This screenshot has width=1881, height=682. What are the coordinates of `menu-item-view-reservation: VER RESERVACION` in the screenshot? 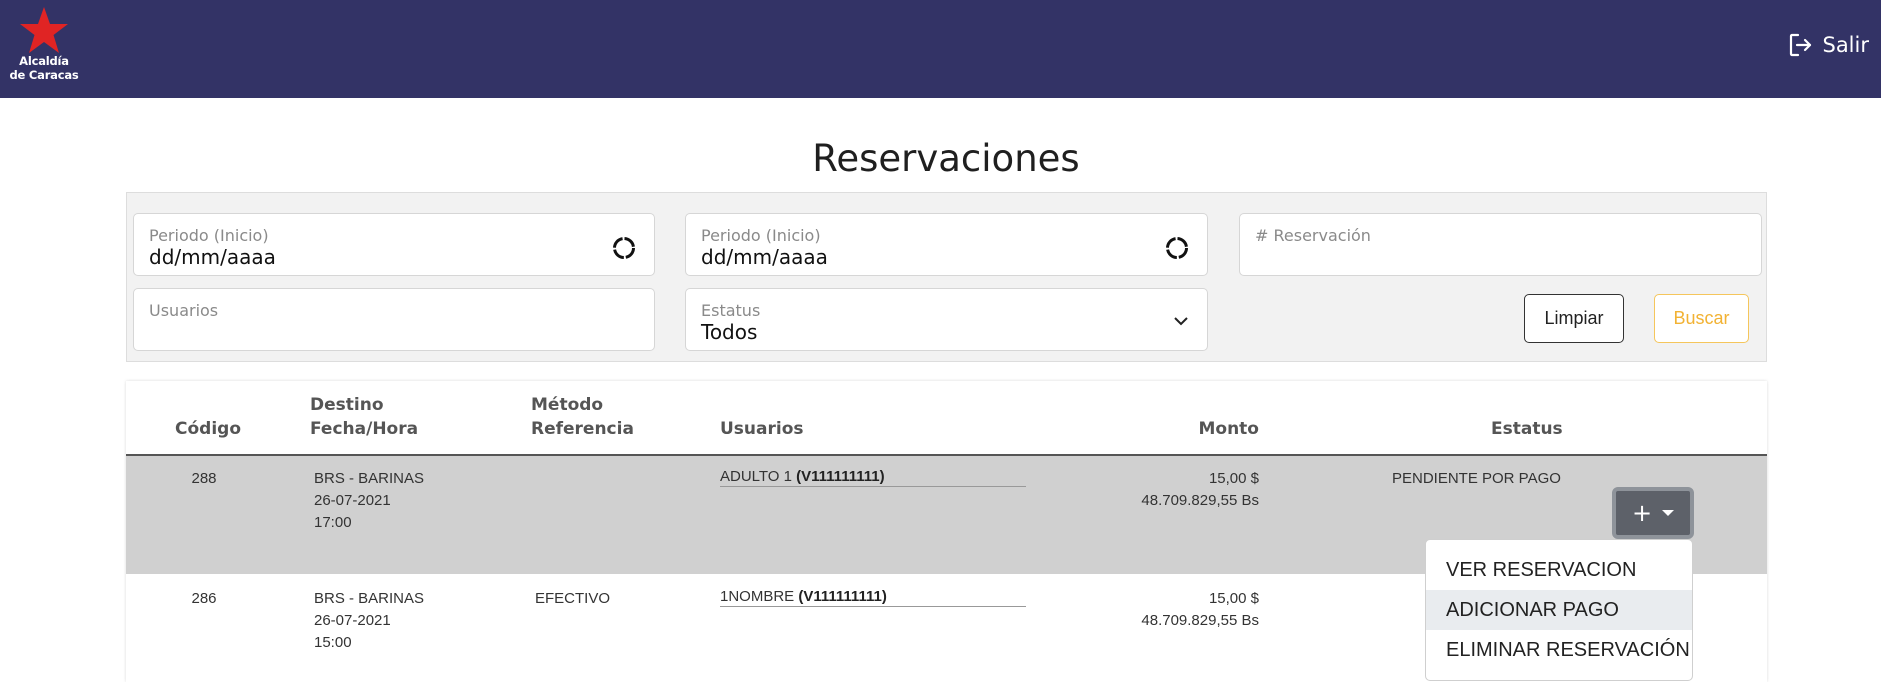 It's located at (1559, 570).